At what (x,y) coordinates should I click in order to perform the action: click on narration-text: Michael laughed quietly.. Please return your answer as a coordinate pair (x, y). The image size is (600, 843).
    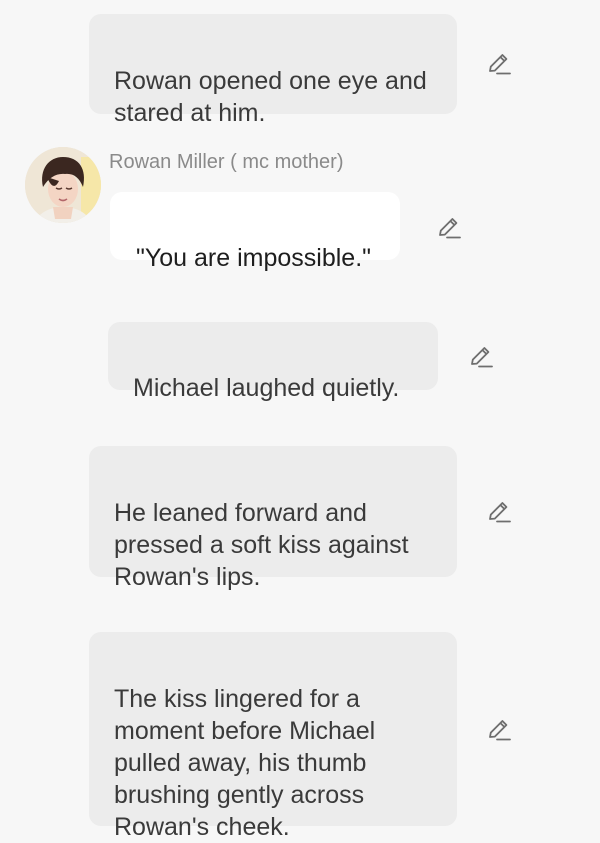
    Looking at the image, I should click on (266, 388).